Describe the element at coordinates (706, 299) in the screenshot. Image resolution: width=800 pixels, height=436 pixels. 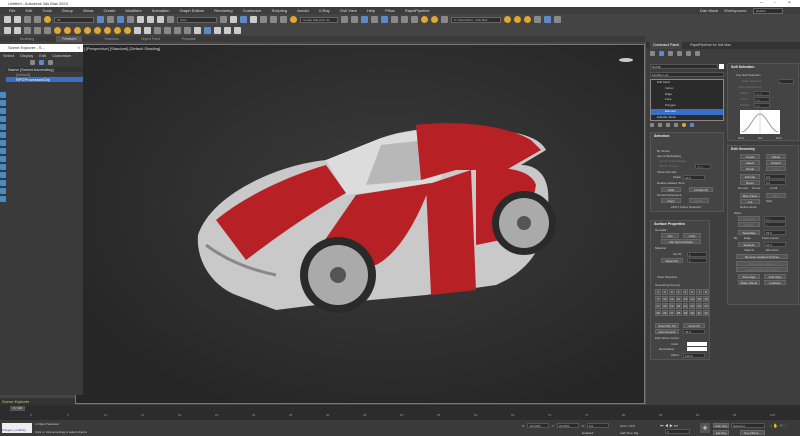
I see `smoothing-group-button: 16` at that location.